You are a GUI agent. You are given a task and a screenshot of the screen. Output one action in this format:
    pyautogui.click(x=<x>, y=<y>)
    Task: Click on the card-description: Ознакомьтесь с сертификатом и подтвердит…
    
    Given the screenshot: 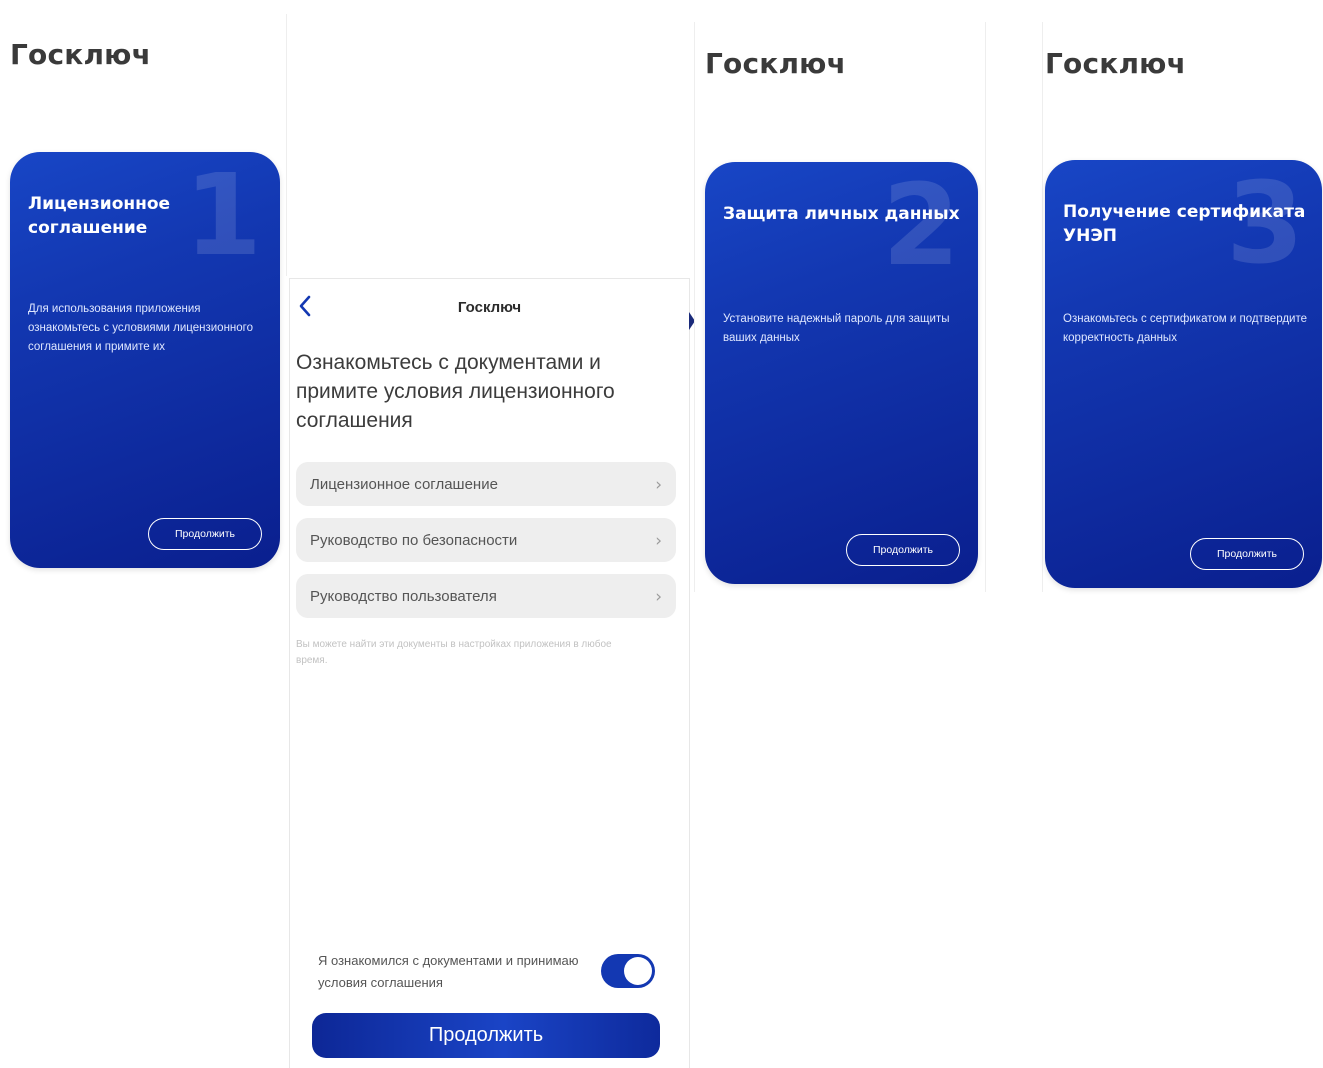 What is the action you would take?
    pyautogui.click(x=1185, y=328)
    